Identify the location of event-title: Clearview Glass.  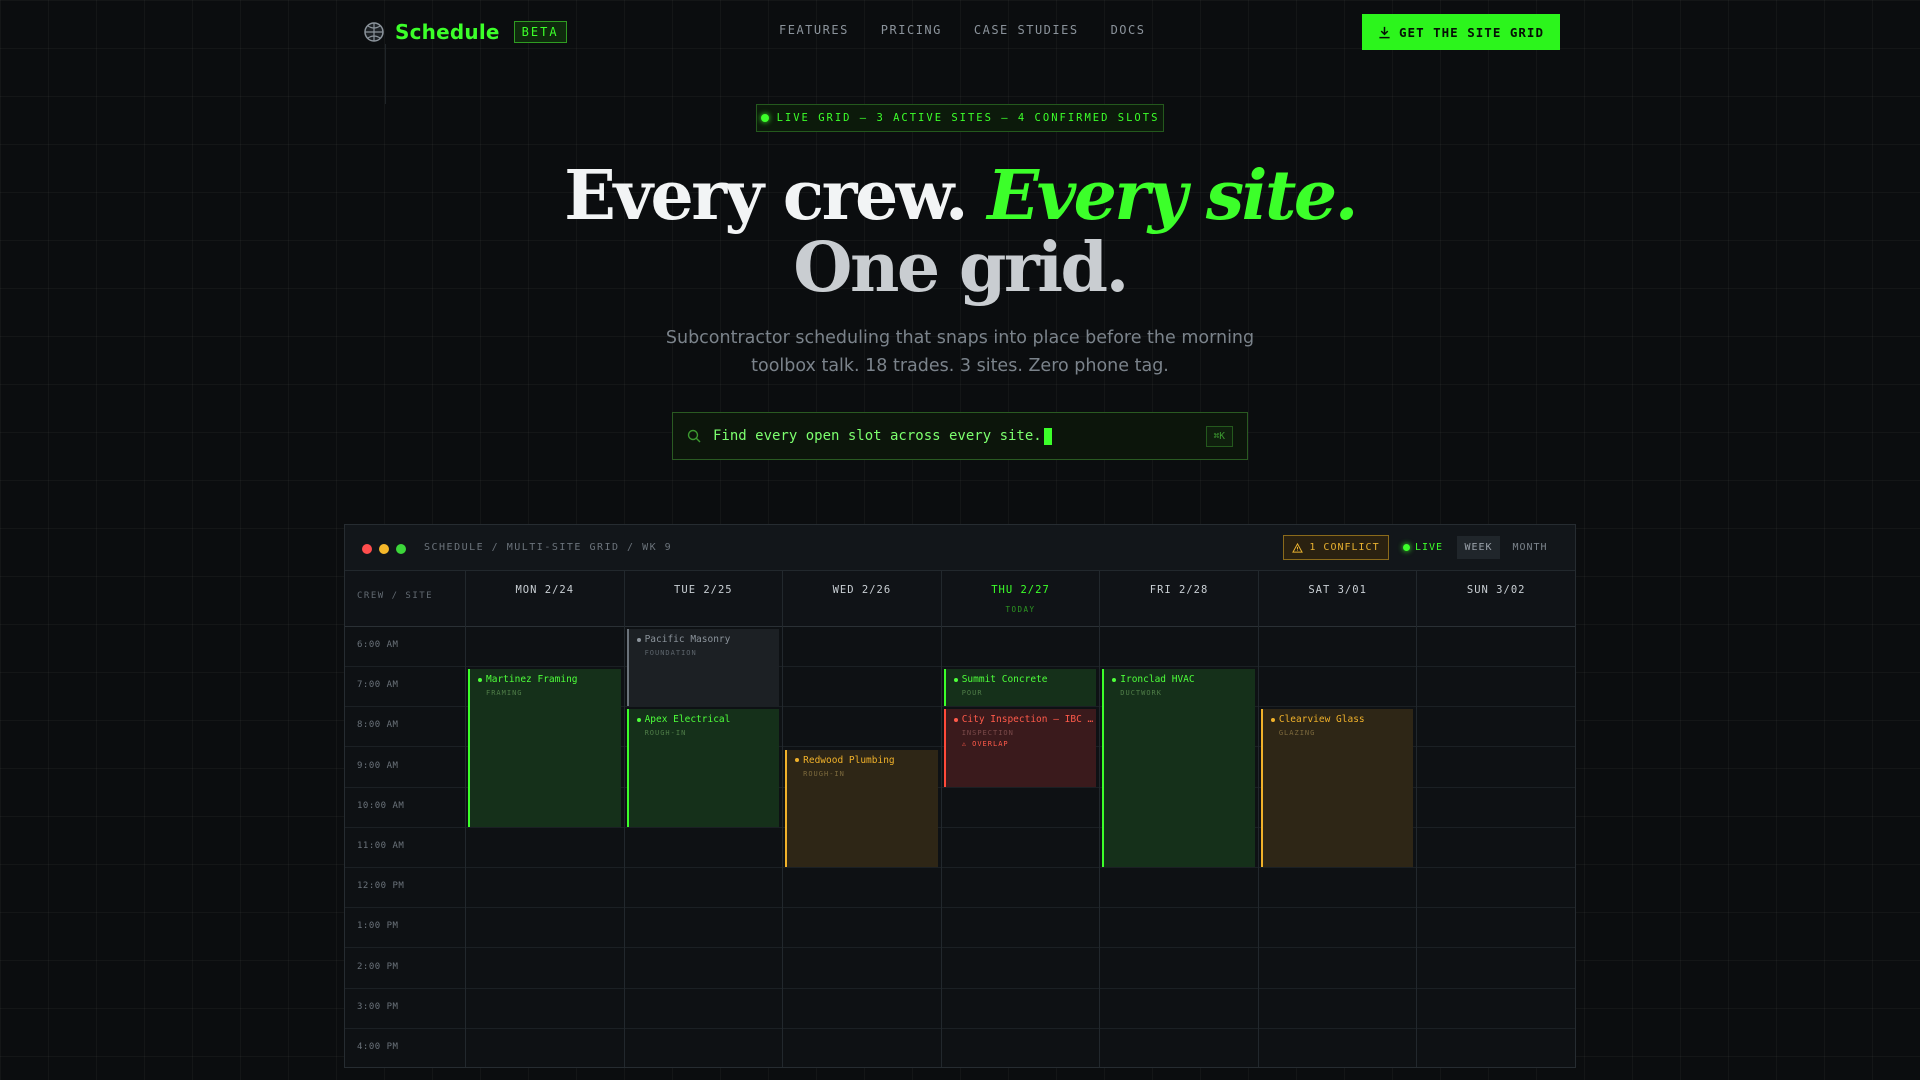
(1342, 720).